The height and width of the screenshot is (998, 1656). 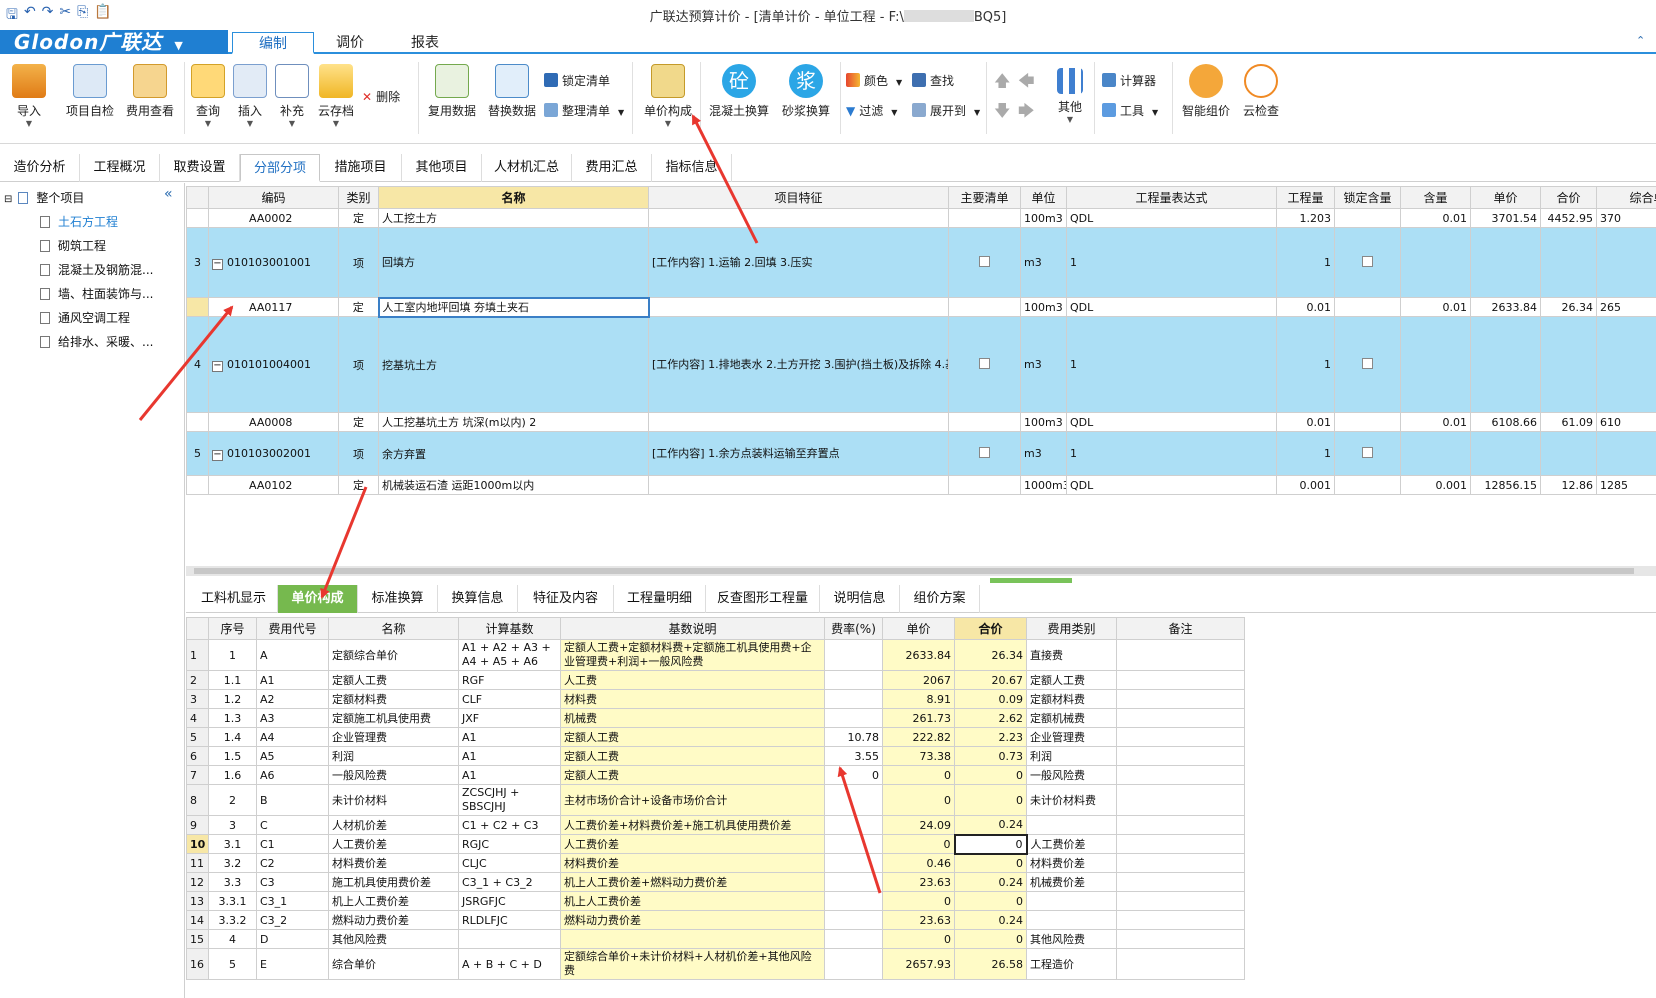 What do you see at coordinates (513, 364) in the screenshot?
I see `name-cell: 挖基坑土方` at bounding box center [513, 364].